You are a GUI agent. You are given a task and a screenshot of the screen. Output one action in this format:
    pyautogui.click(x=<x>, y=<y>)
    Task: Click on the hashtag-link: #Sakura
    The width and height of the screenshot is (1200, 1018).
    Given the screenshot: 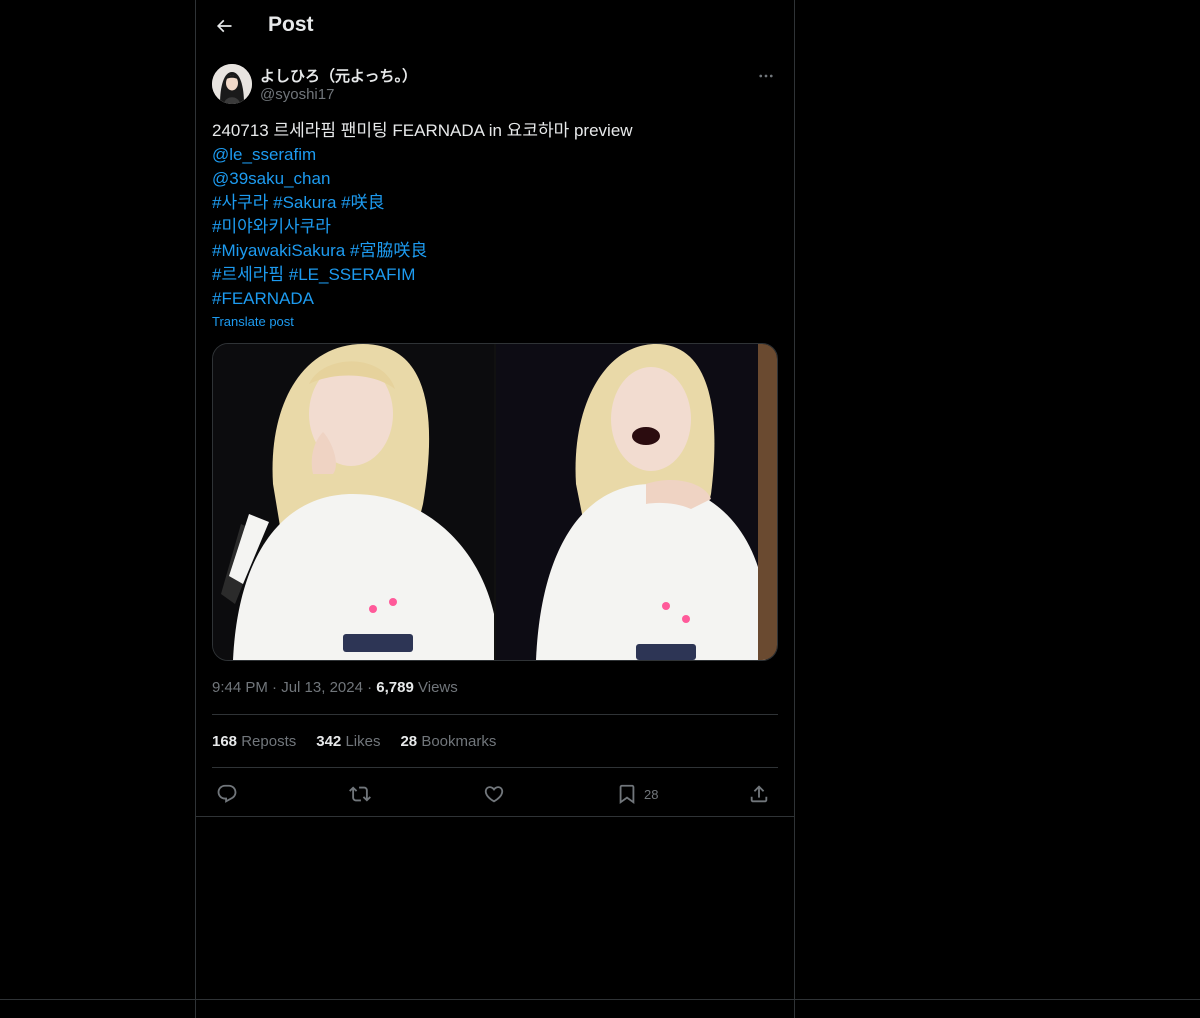 What is the action you would take?
    pyautogui.click(x=304, y=202)
    